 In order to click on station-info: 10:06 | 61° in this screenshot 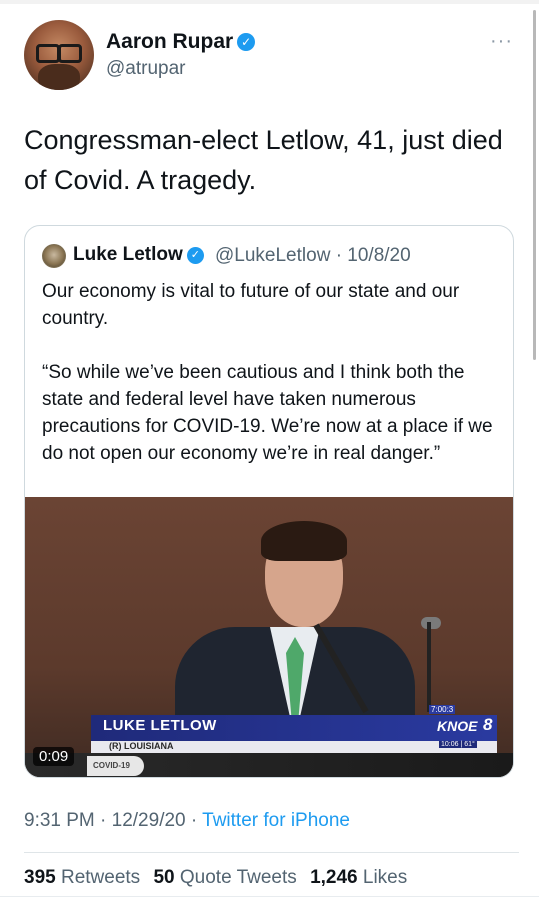, I will do `click(458, 744)`.